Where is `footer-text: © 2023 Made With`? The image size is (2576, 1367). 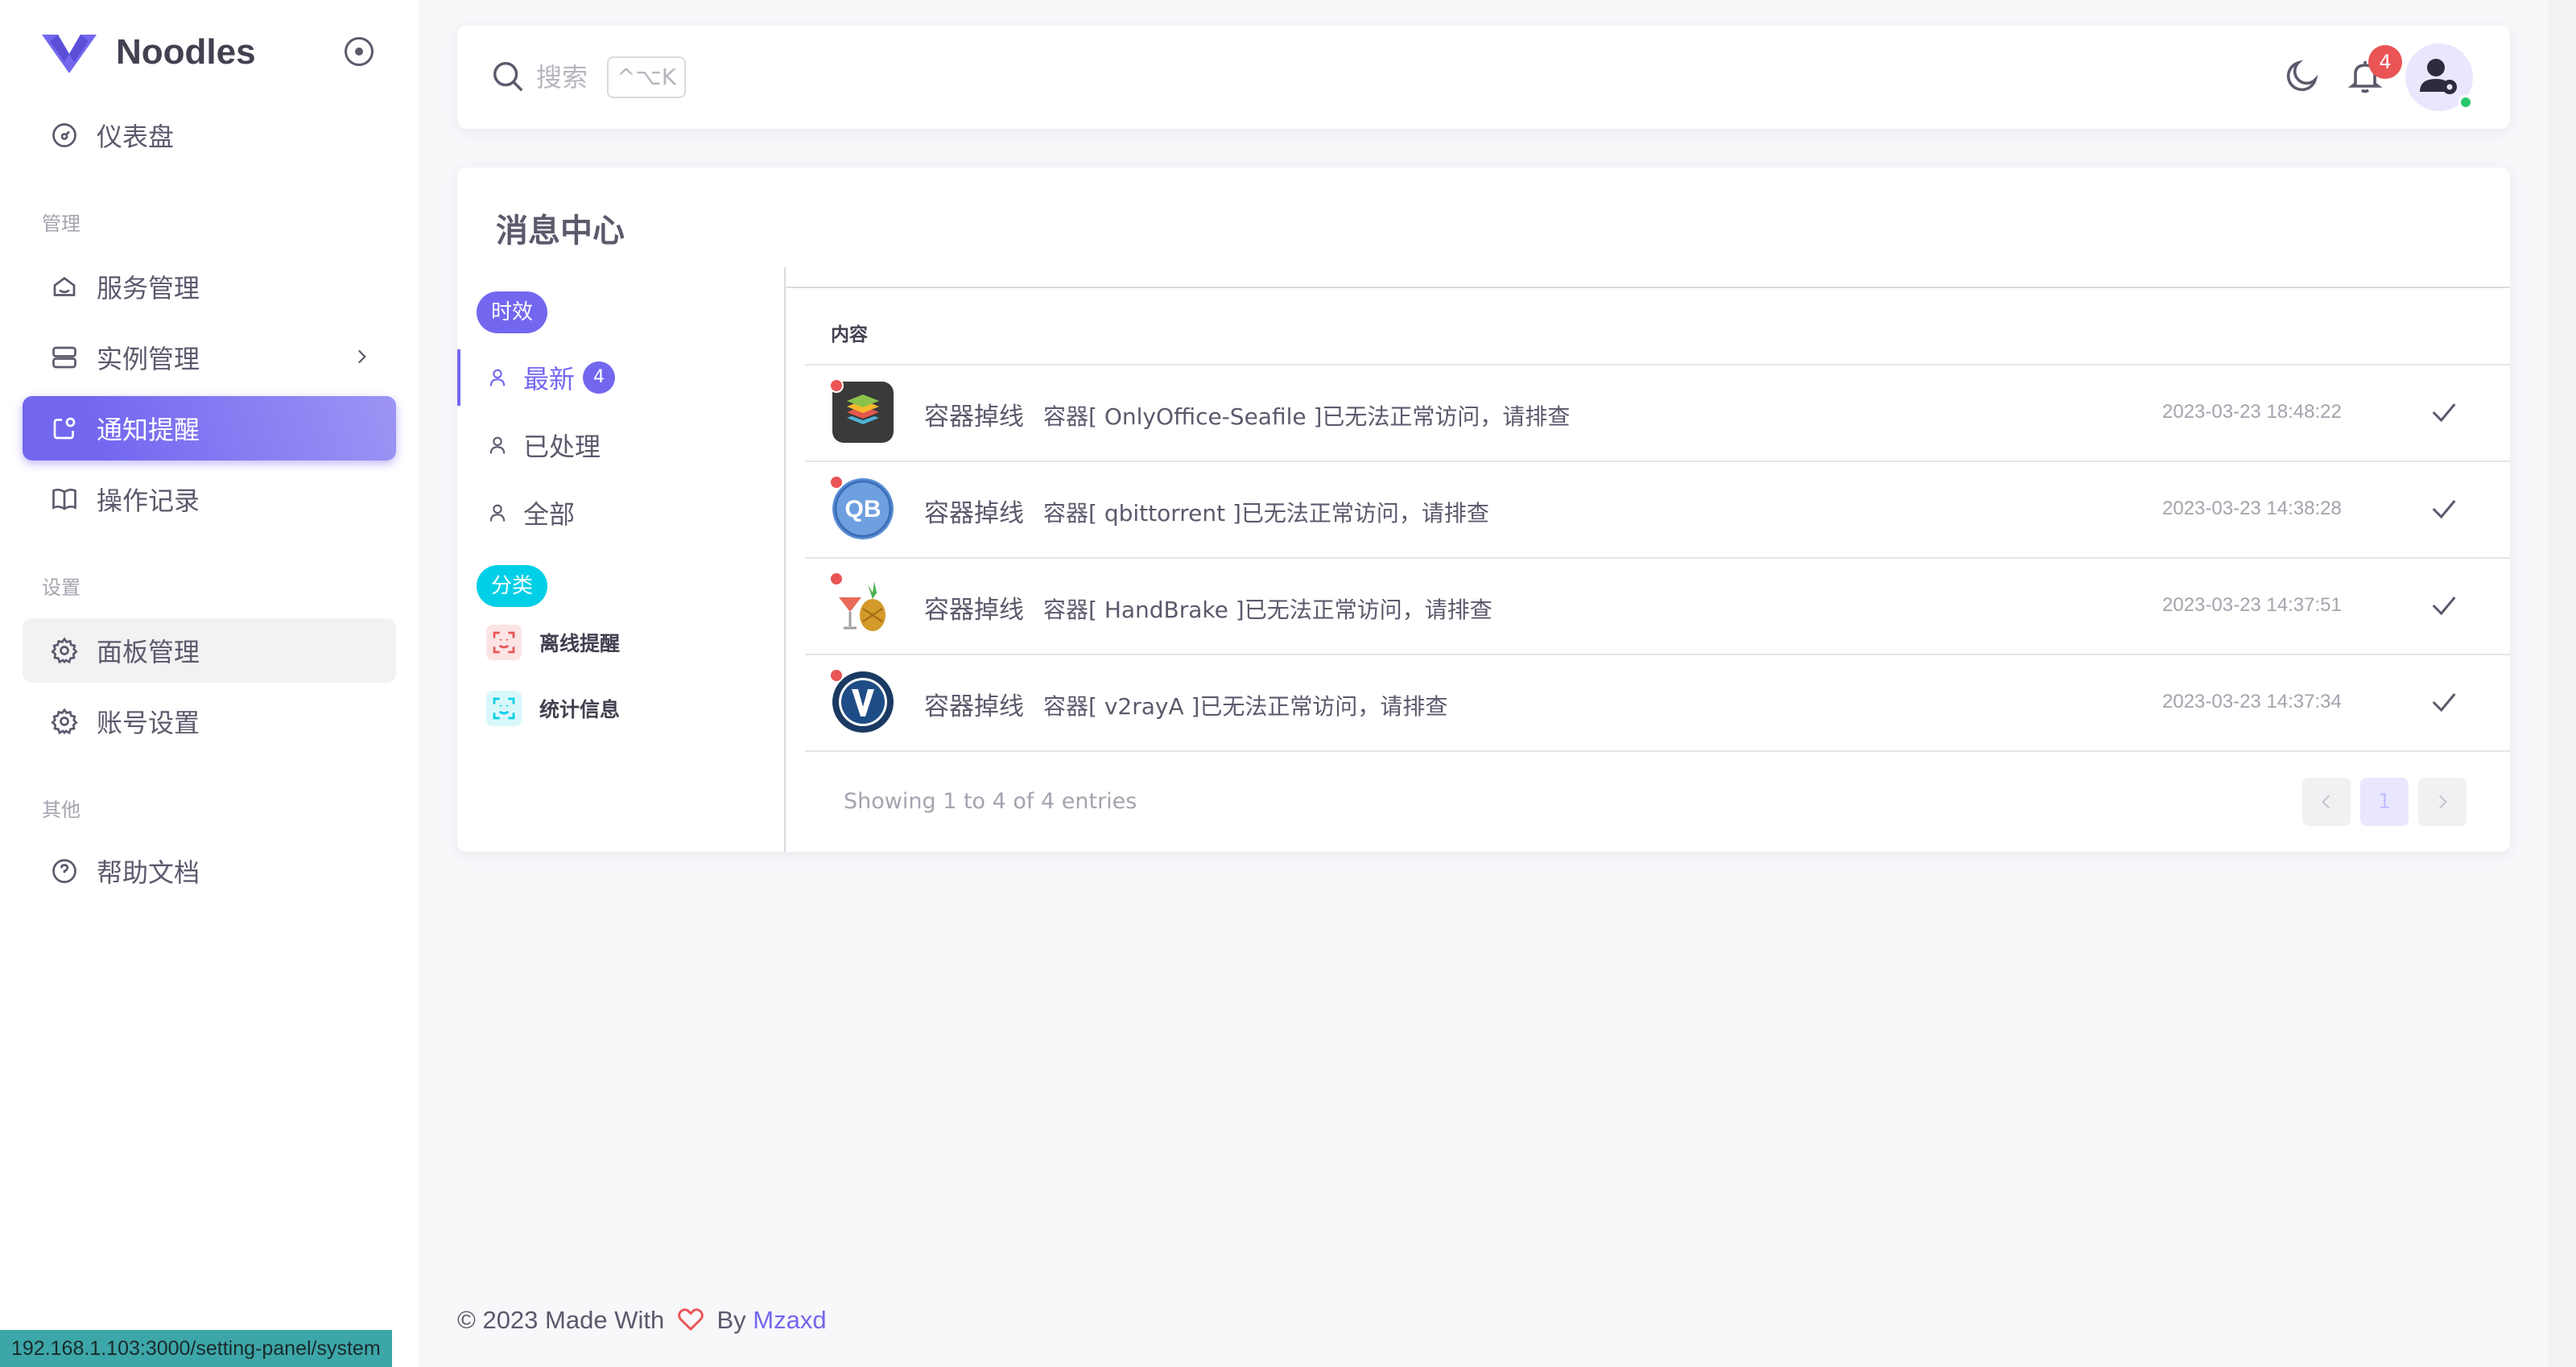 footer-text: © 2023 Made With is located at coordinates (561, 1320).